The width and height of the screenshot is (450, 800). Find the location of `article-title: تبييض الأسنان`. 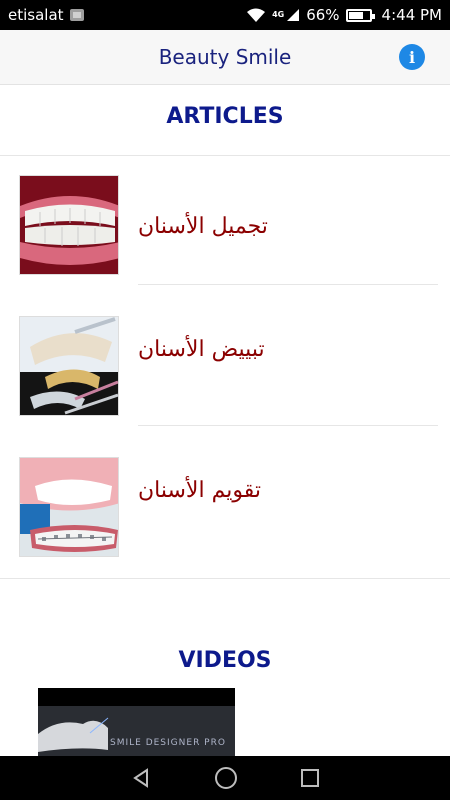

article-title: تبييض الأسنان is located at coordinates (201, 349).